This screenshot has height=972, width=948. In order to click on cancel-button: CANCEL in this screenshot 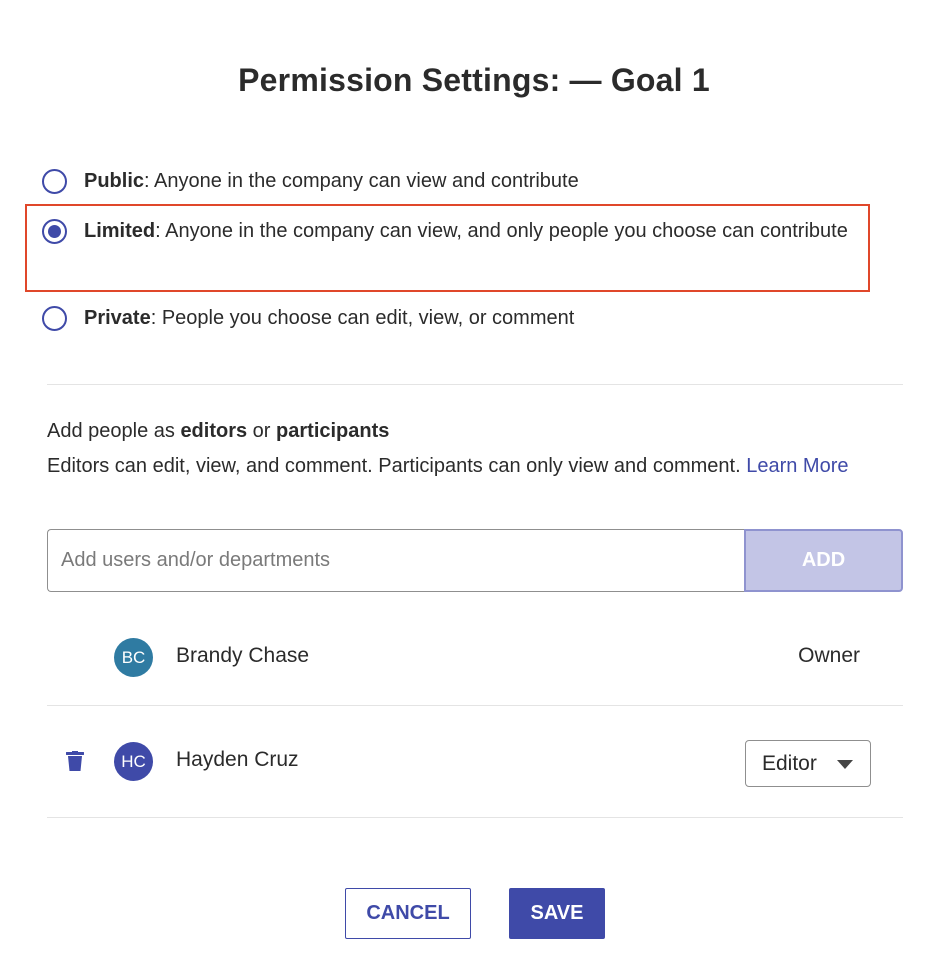, I will do `click(408, 913)`.